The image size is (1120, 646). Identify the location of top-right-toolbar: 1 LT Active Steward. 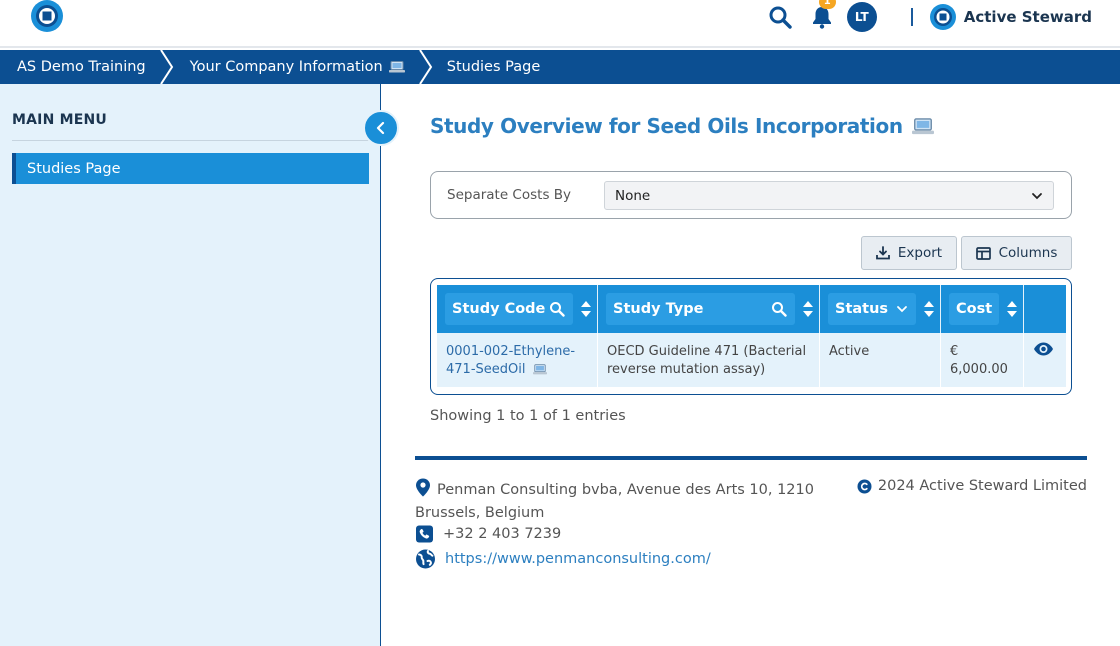
(929, 17).